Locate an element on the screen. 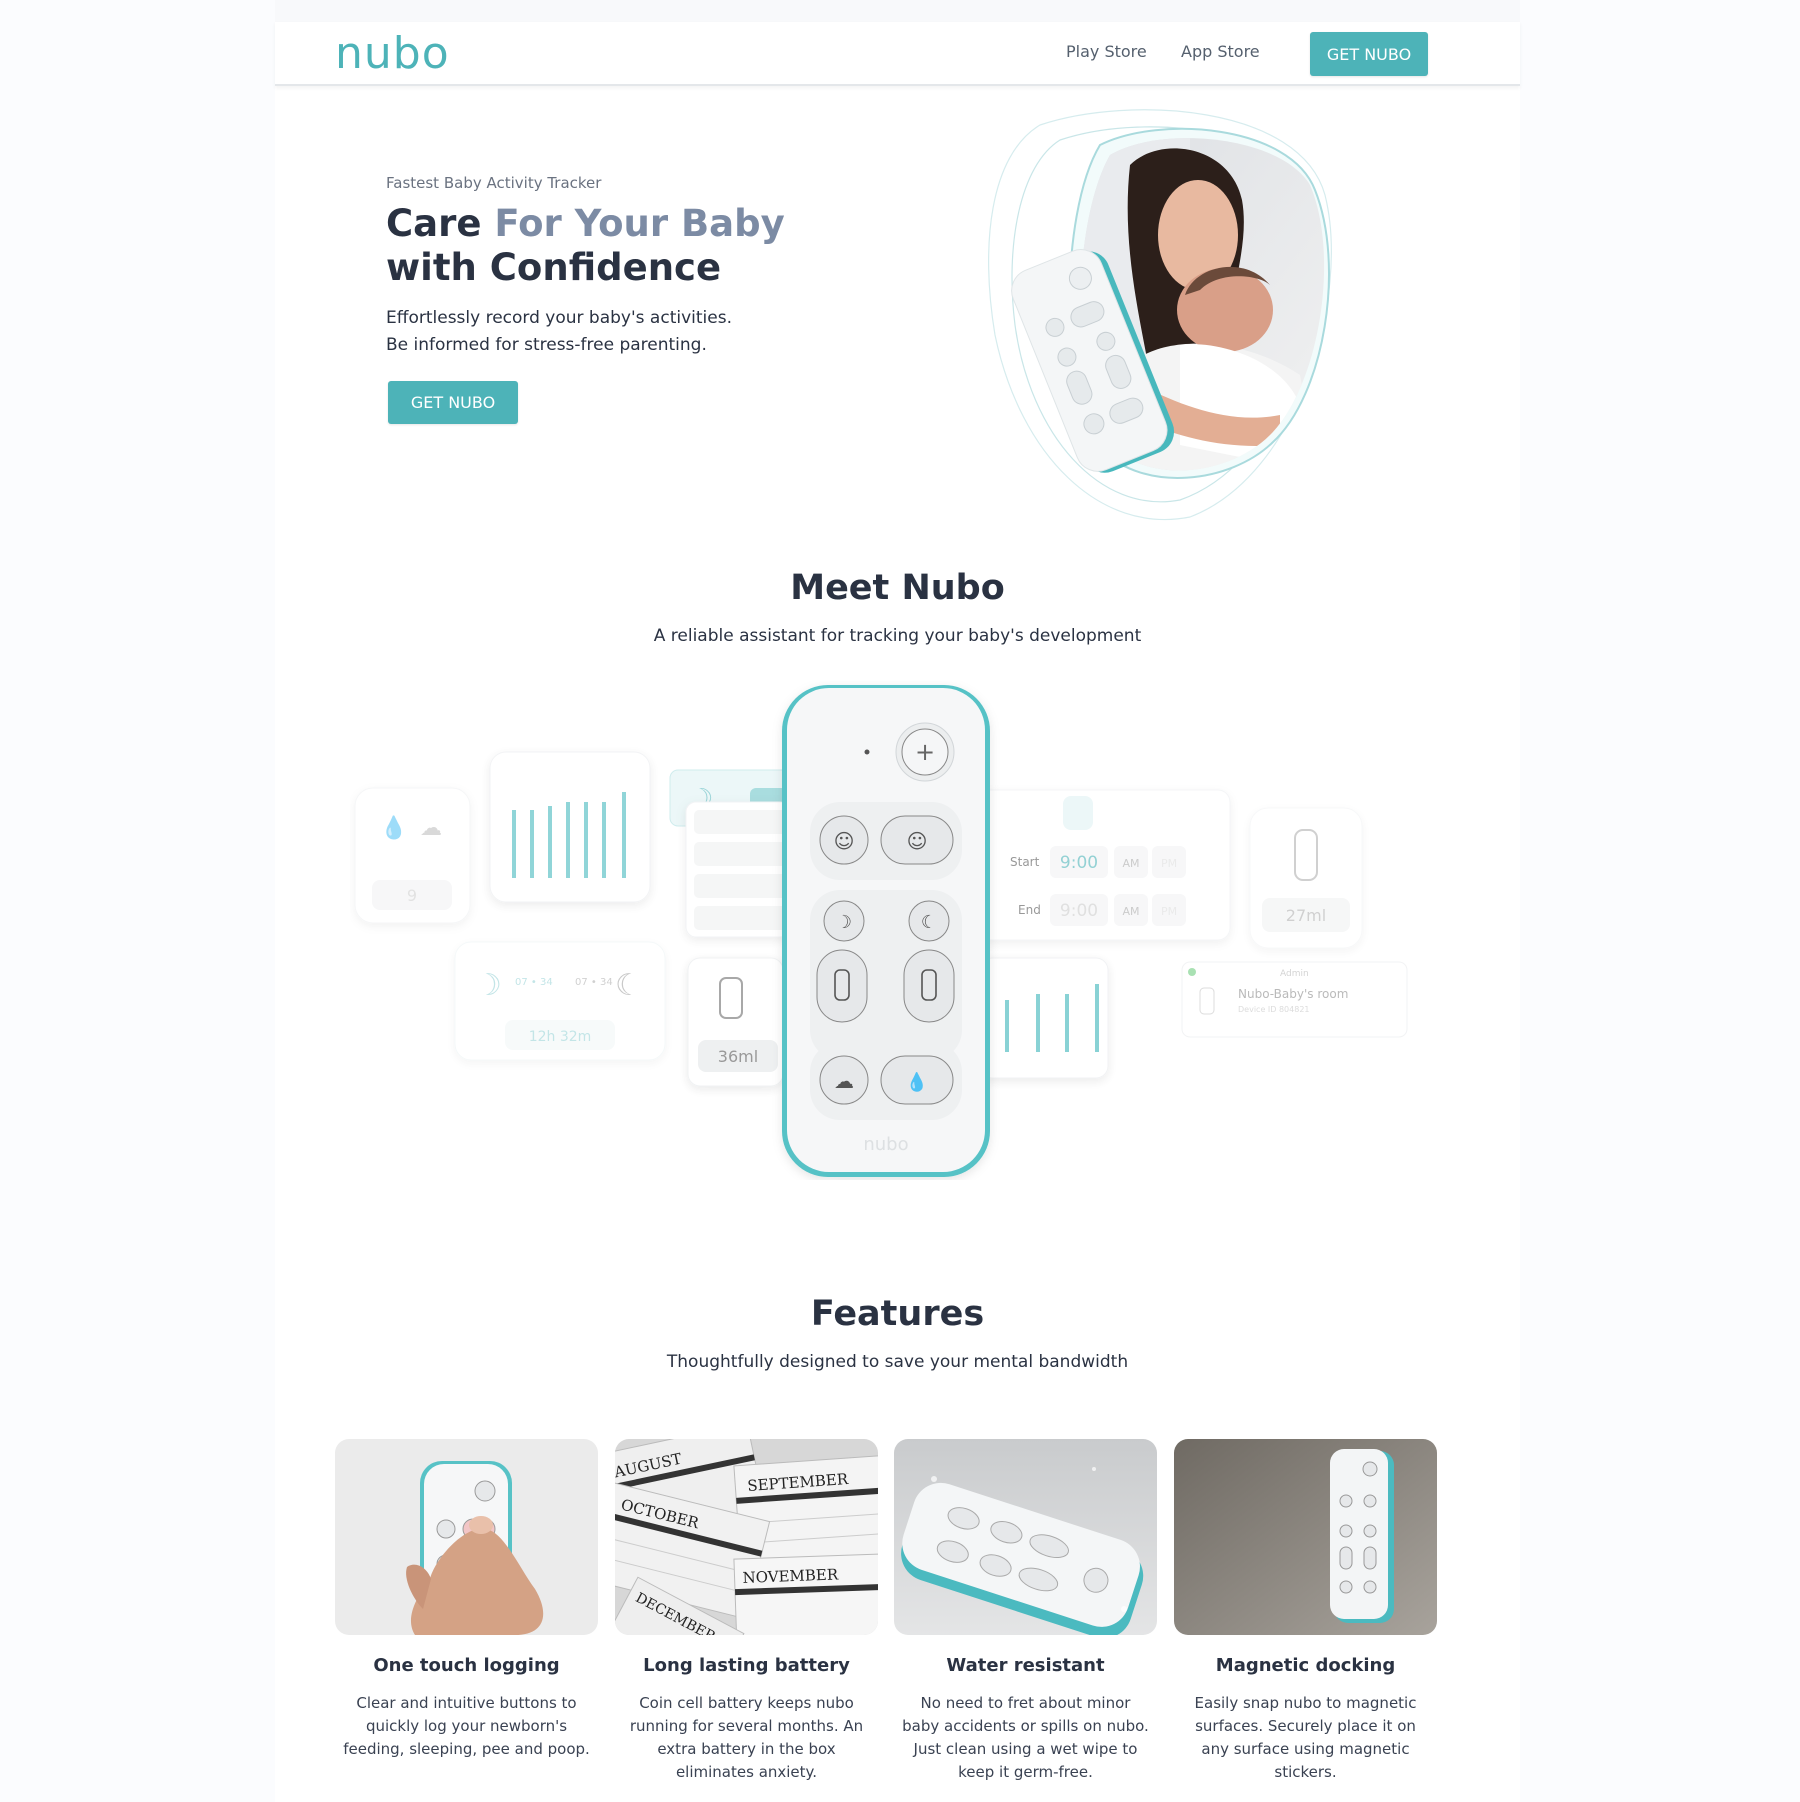 This screenshot has height=1802, width=1800. header-get-nubo-button: GET NUBO is located at coordinates (1369, 54).